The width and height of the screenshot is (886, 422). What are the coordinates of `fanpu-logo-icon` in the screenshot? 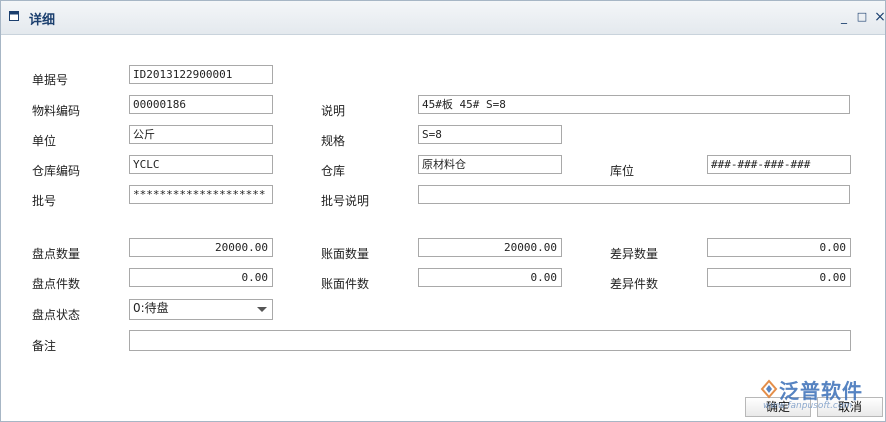 It's located at (769, 389).